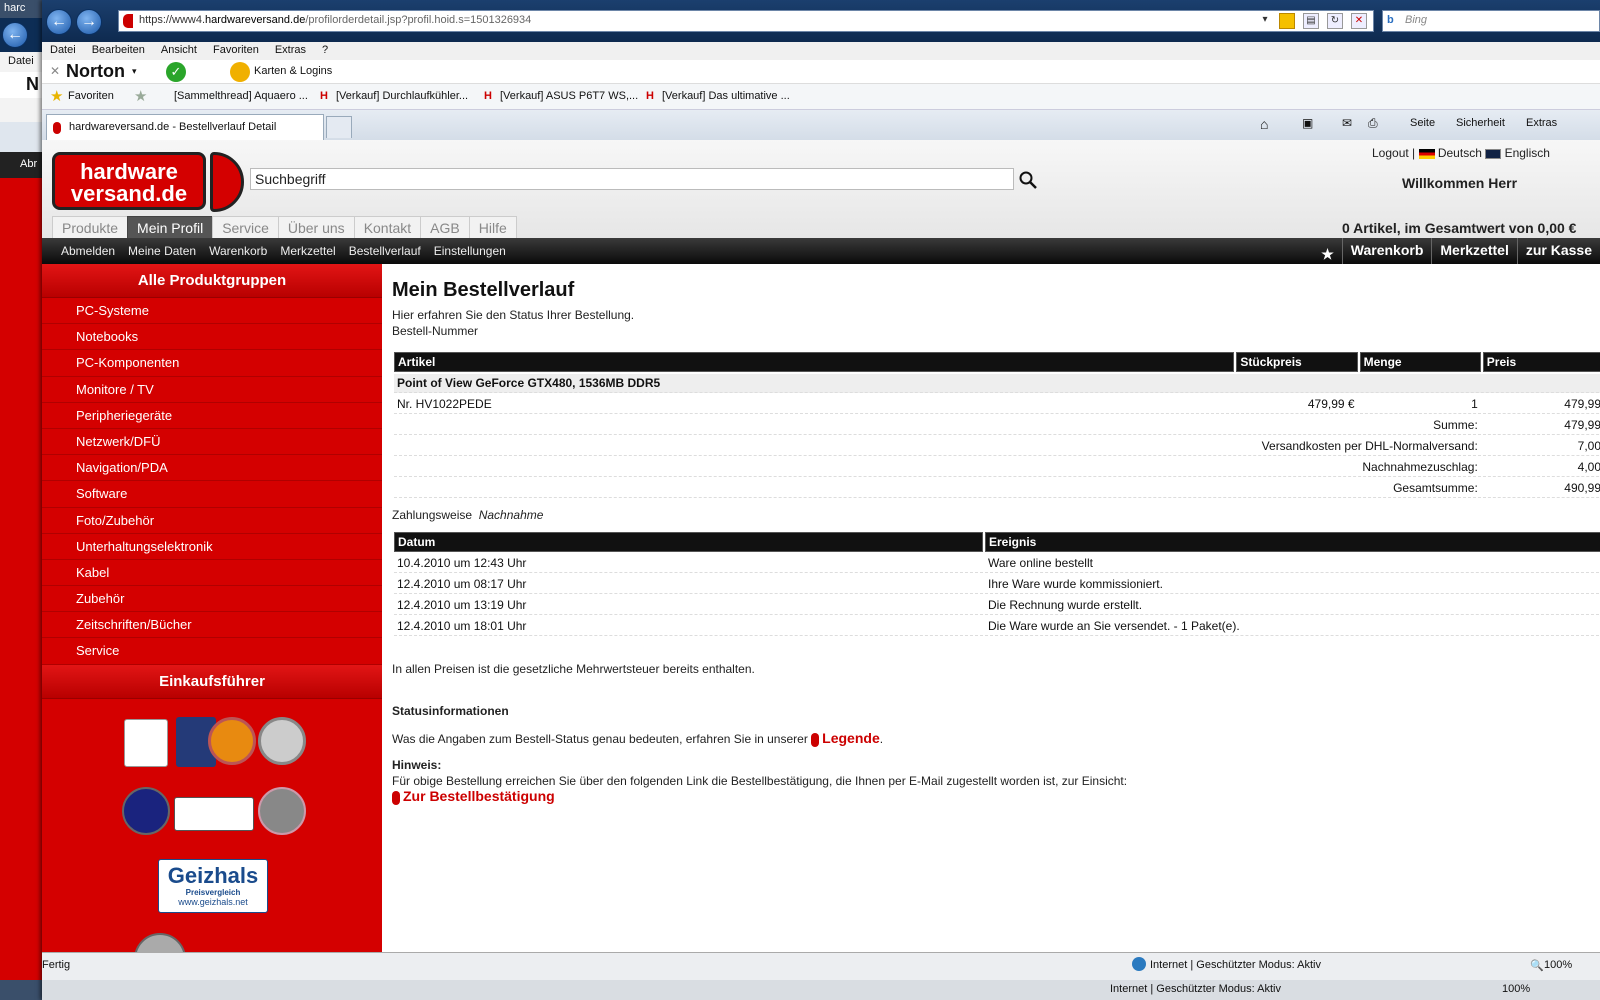 The width and height of the screenshot is (1600, 1000). What do you see at coordinates (1422, 123) in the screenshot?
I see `cmd-seite: Seite` at bounding box center [1422, 123].